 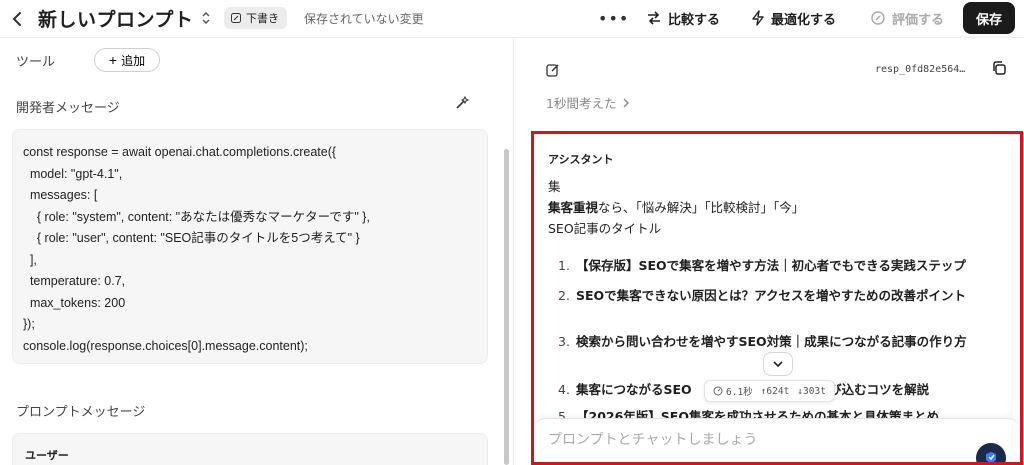 What do you see at coordinates (739, 392) in the screenshot?
I see `time-value: 6.1秒` at bounding box center [739, 392].